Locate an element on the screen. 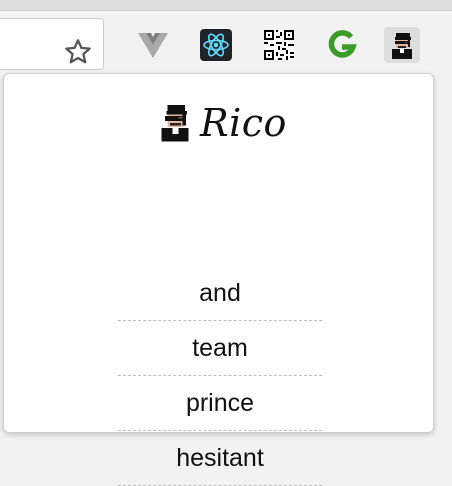 The height and width of the screenshot is (486, 452). react-devtools-icon is located at coordinates (216, 45).